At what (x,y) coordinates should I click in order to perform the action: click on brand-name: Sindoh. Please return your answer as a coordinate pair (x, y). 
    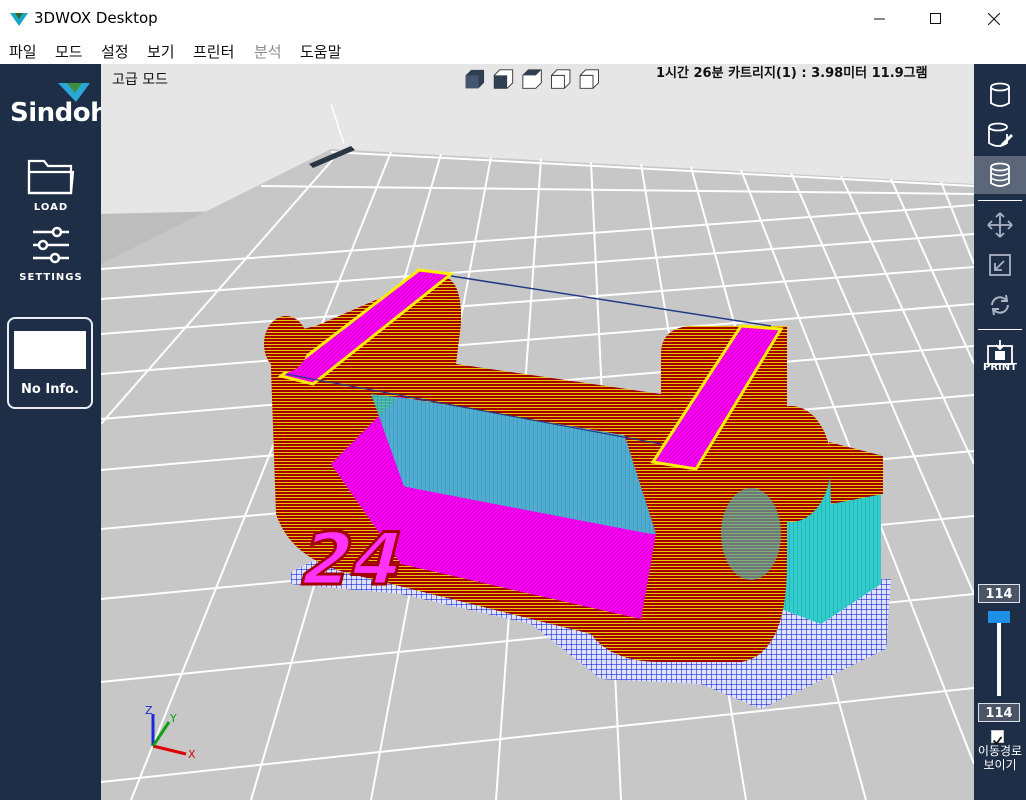
    Looking at the image, I should click on (59, 113).